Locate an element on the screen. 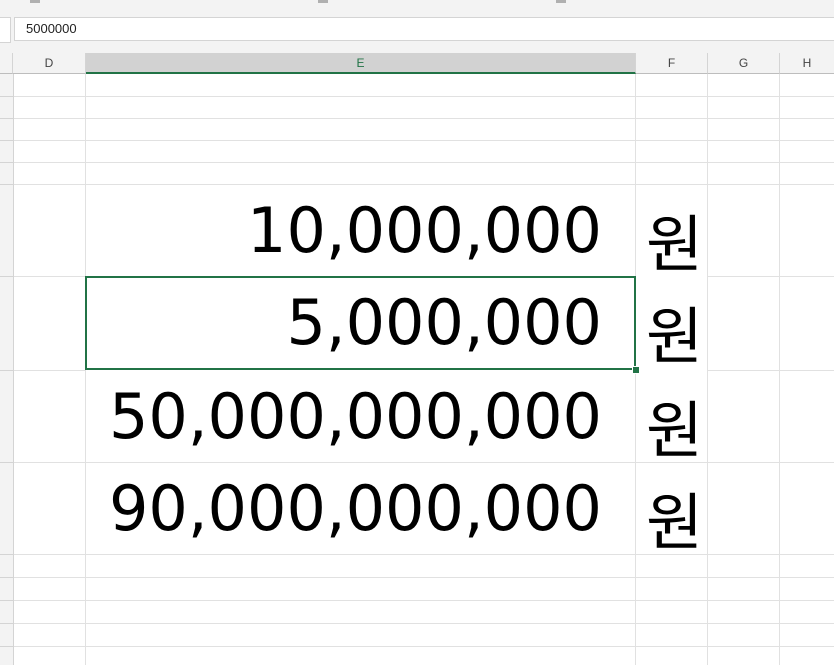 This screenshot has width=834, height=665. formula-bar: 5000000 is located at coordinates (417, 29).